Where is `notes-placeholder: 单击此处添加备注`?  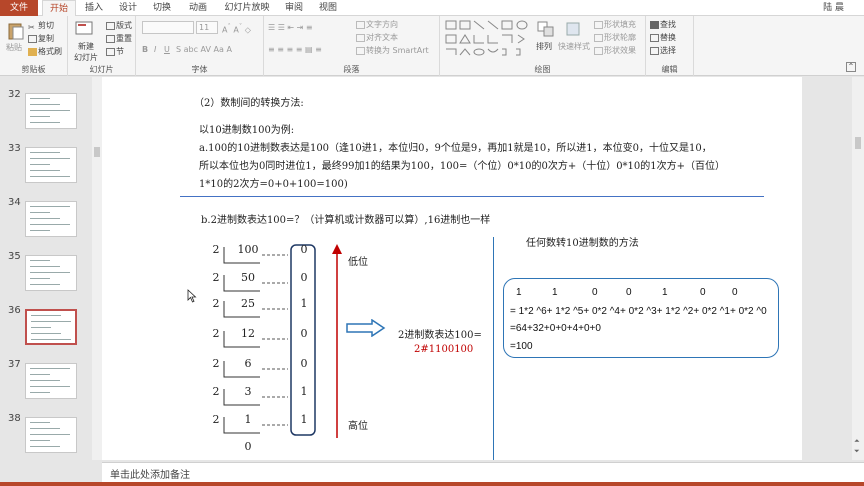 notes-placeholder: 单击此处添加备注 is located at coordinates (150, 473).